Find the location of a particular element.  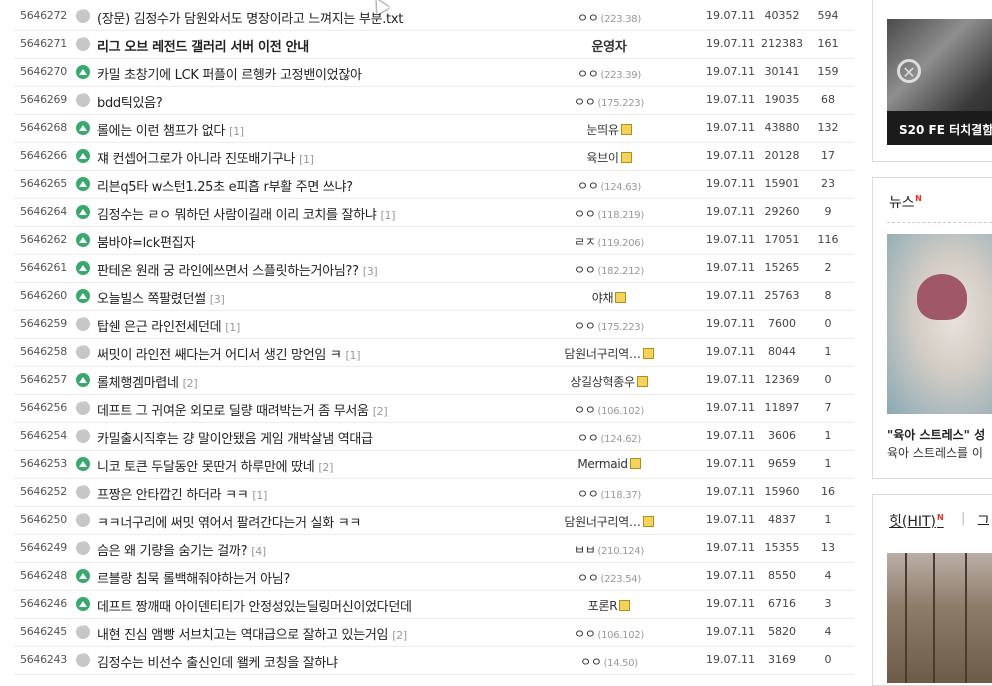

post-title-text: 슴은 왜 기량을 숨기는 걸까? is located at coordinates (172, 551).